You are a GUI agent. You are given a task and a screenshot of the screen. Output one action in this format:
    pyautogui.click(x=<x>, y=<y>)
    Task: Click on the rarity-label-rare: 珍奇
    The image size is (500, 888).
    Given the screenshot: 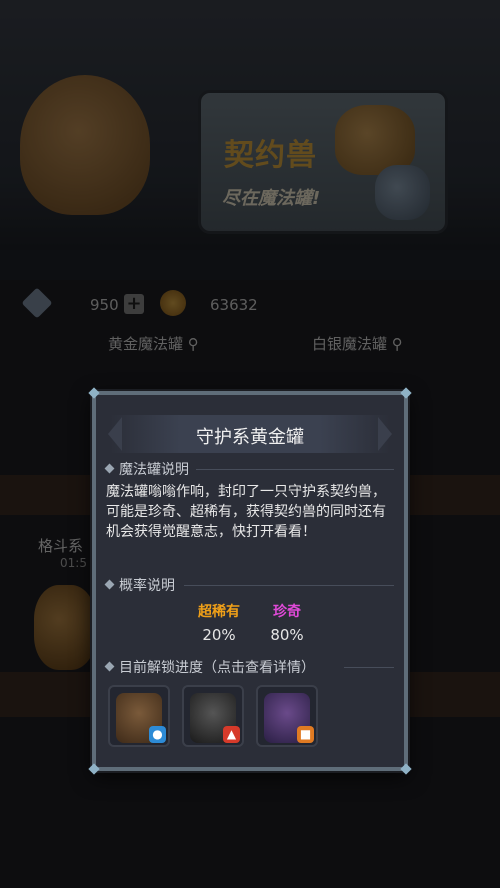 What is the action you would take?
    pyautogui.click(x=287, y=612)
    